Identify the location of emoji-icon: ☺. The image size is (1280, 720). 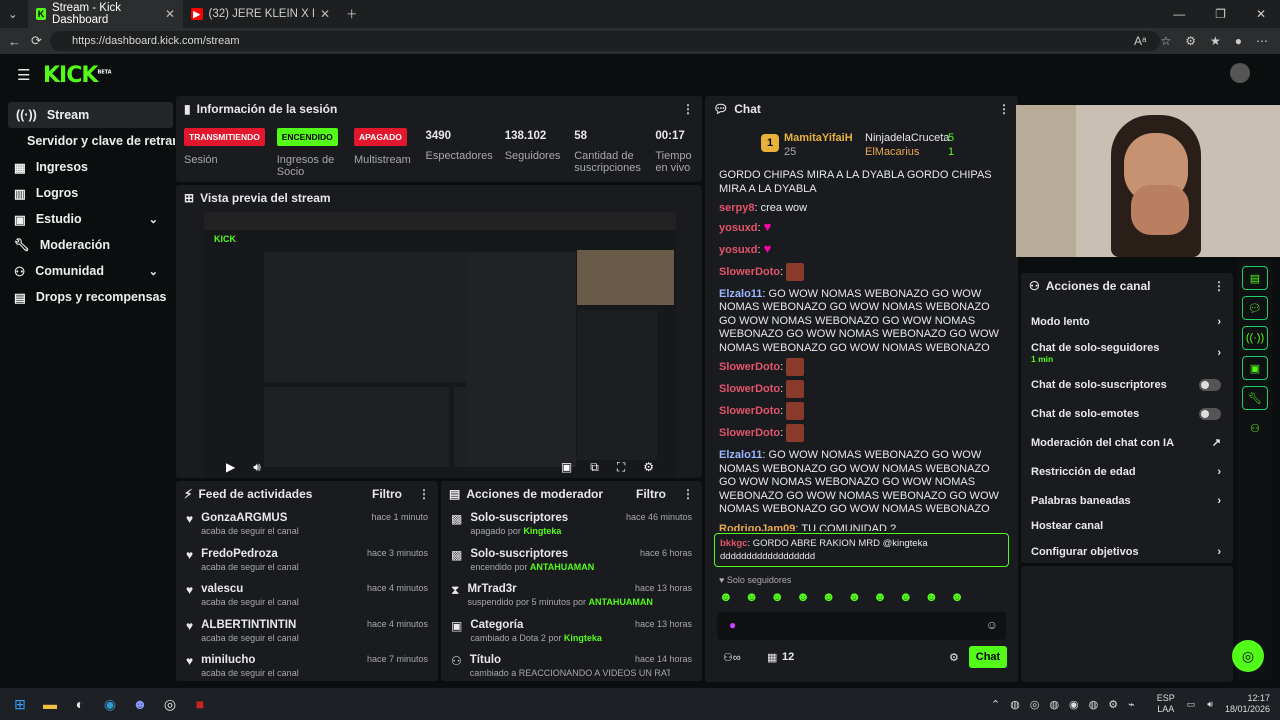
(992, 625).